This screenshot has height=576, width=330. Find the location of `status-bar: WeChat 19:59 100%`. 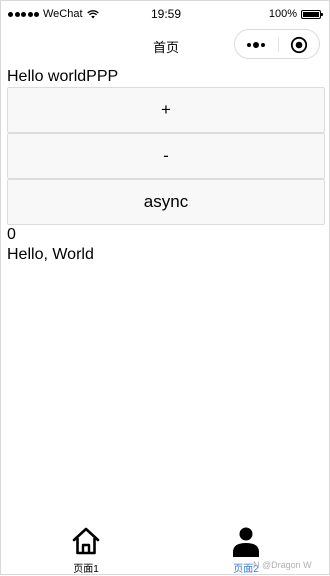

status-bar: WeChat 19:59 100% is located at coordinates (165, 15).